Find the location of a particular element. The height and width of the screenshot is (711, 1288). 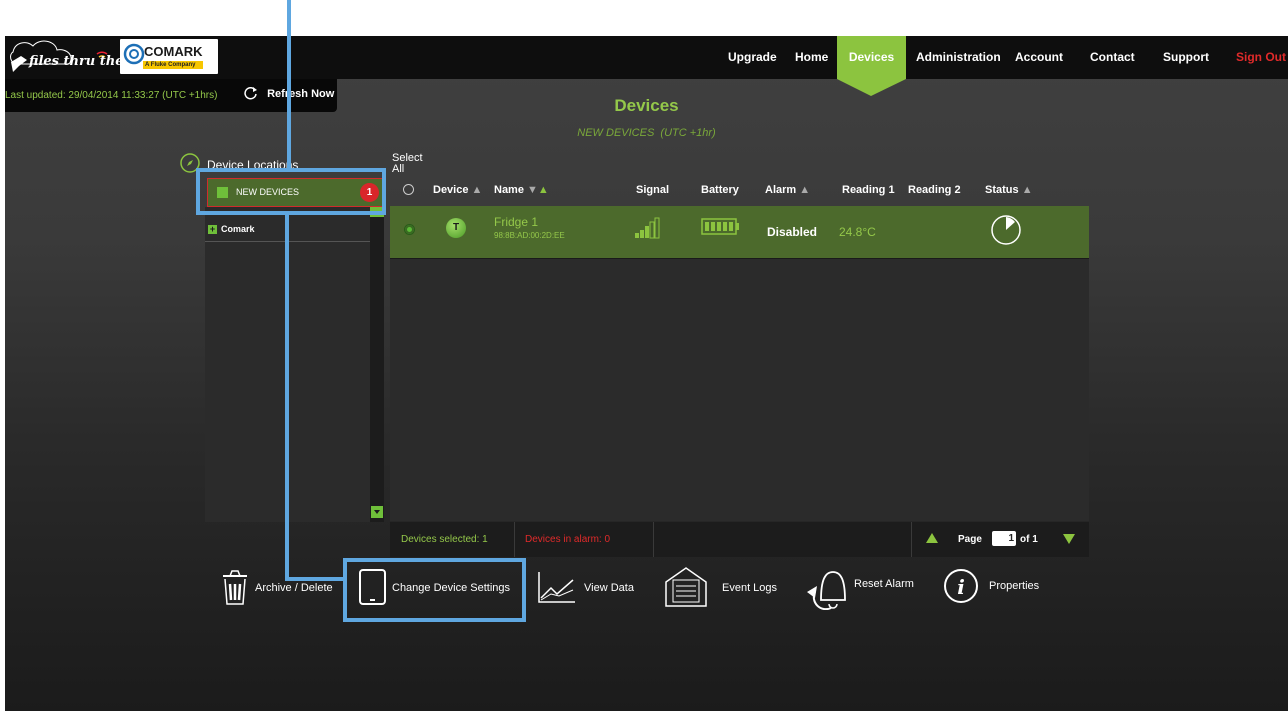

signal-icon is located at coordinates (647, 228).